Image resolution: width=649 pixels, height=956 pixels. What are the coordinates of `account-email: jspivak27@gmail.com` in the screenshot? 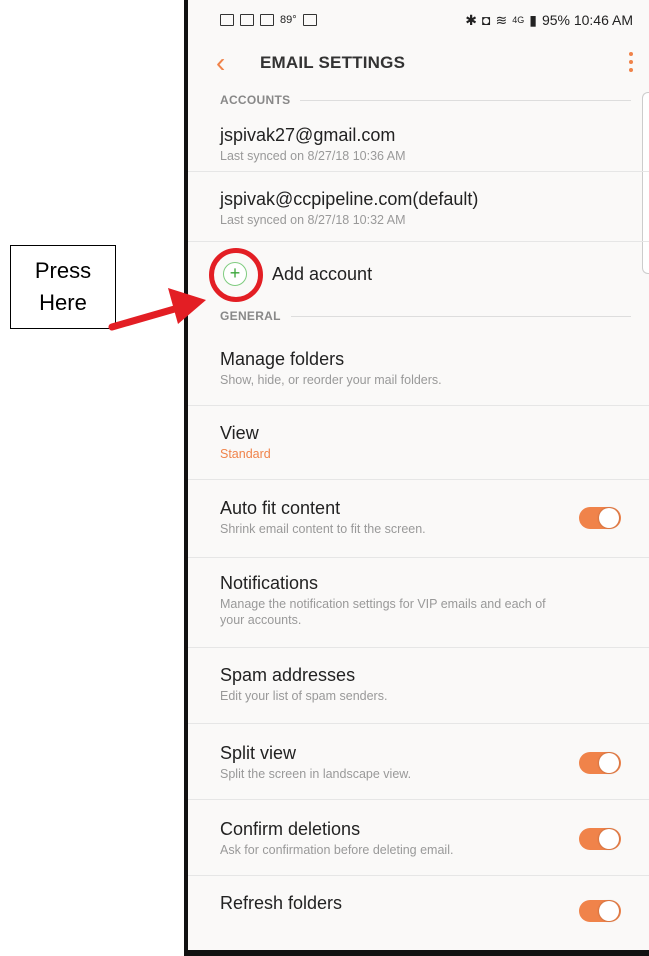 It's located at (308, 135).